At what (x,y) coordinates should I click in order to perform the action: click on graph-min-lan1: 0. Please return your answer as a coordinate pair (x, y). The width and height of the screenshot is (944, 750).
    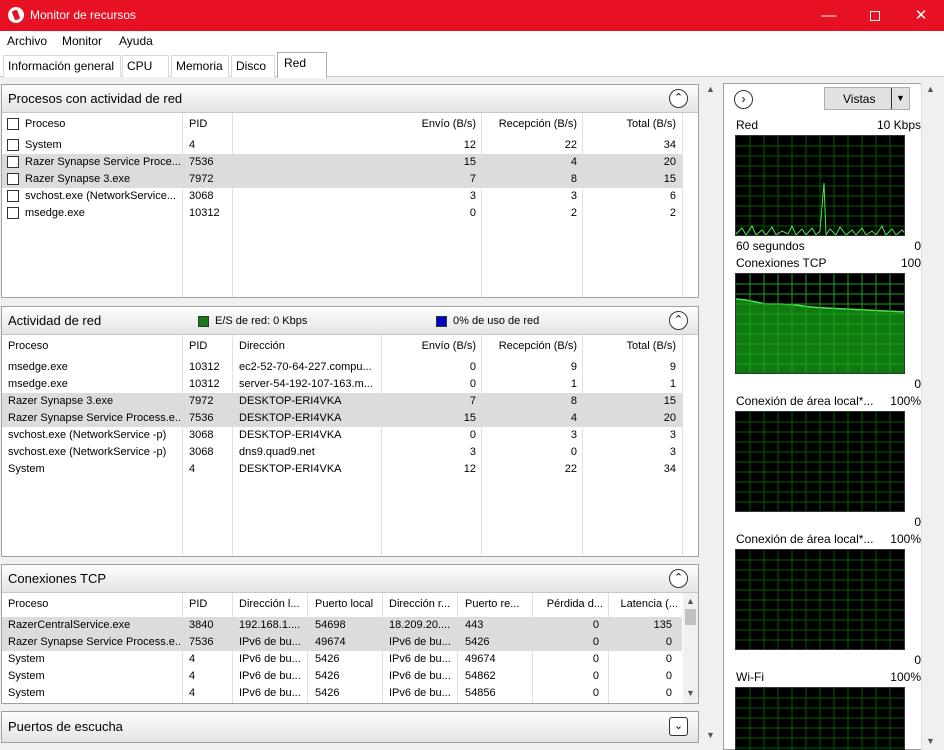
    Looking at the image, I should click on (917, 522).